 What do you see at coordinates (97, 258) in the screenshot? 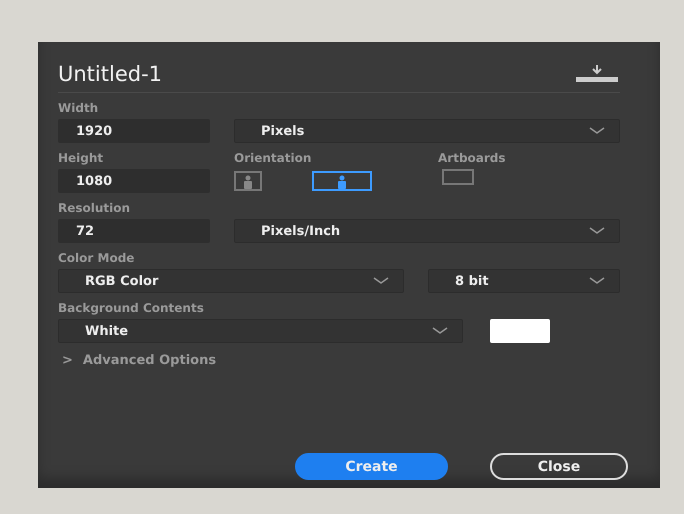
I see `field-label: Color Mode` at bounding box center [97, 258].